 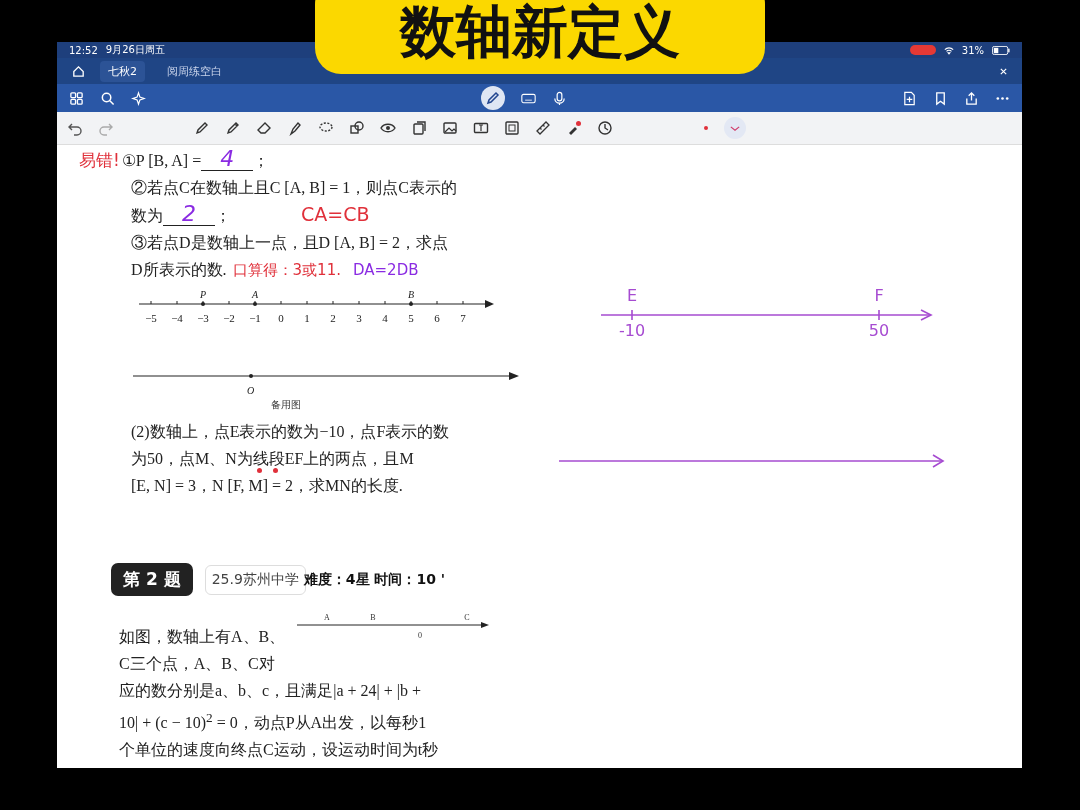 I want to click on question-text: 个单位的速度向终点C运动，设运动时间为t秒, so click(x=279, y=750).